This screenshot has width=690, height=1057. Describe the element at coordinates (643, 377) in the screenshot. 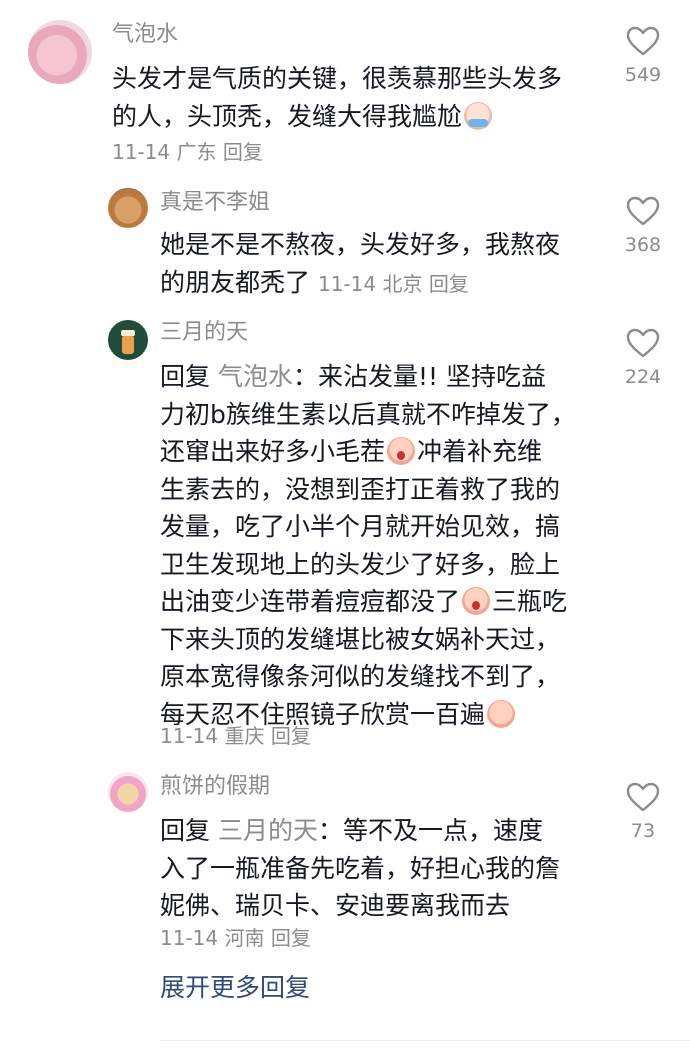

I see `like-count: 224` at that location.